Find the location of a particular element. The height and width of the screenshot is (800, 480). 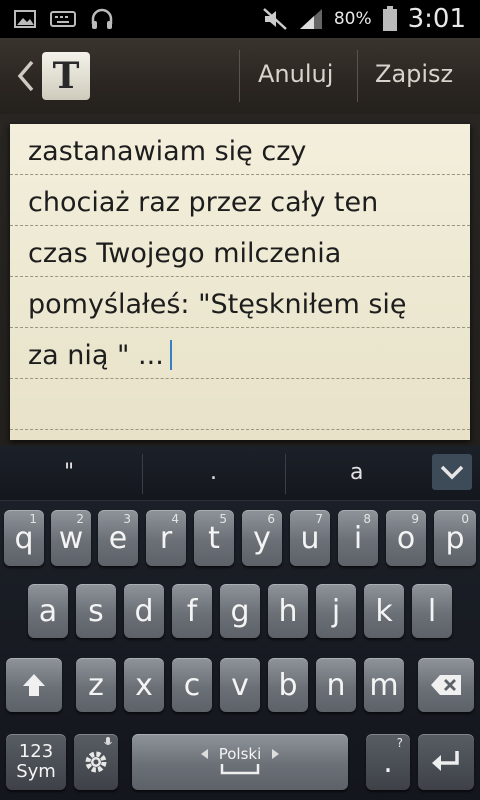

key-e: e3 is located at coordinates (118, 538).